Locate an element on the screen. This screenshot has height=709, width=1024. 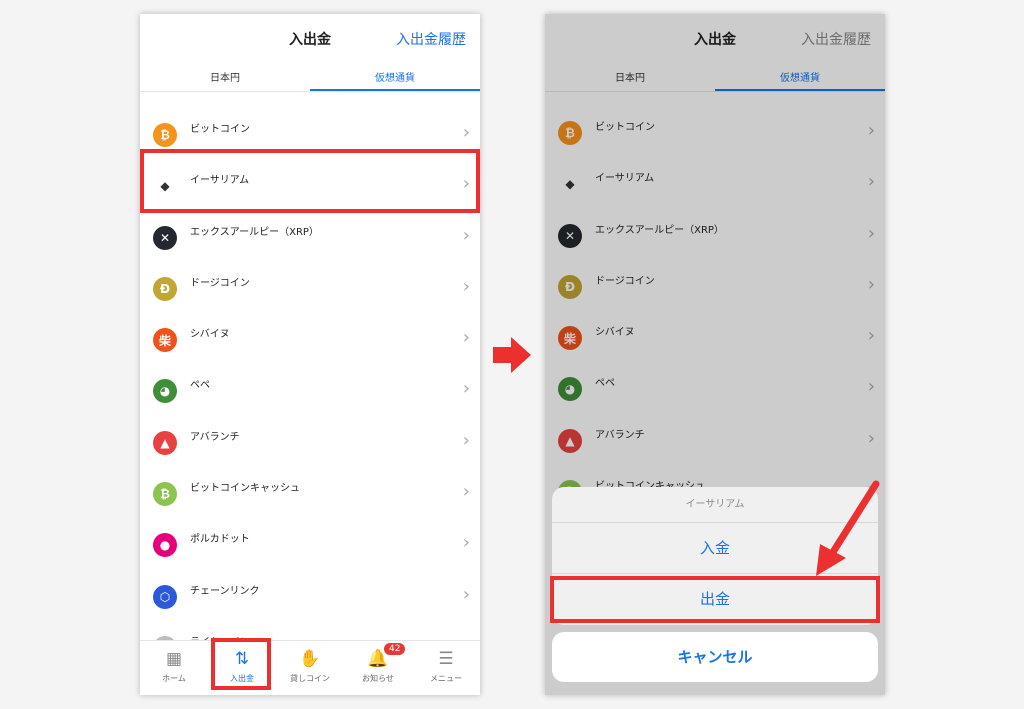
coin-name: チェーンリンク is located at coordinates (225, 591).